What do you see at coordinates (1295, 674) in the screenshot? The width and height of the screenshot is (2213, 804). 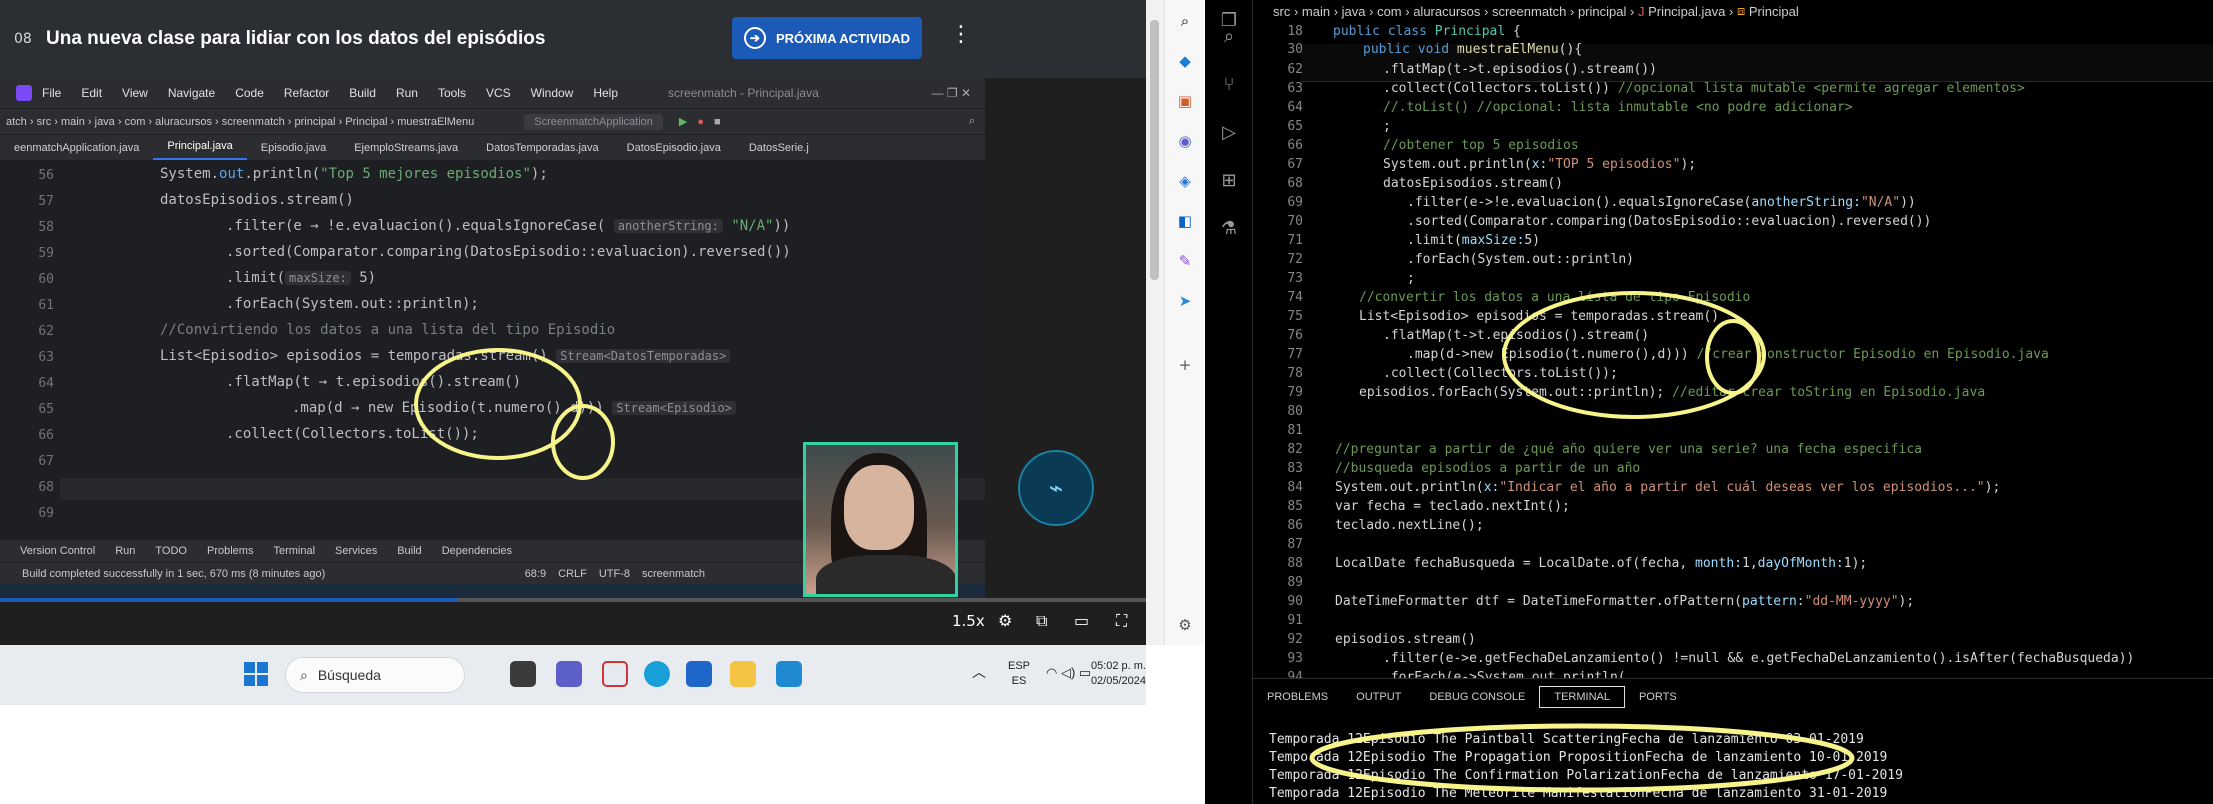 I see `line-number: 94` at bounding box center [1295, 674].